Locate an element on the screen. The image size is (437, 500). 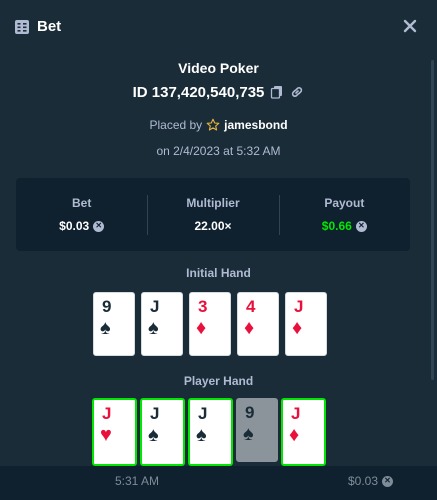
initial-hand: 9 ♠ J ♠ 3 ♦ 4 ♦ J ♦ is located at coordinates (210, 324).